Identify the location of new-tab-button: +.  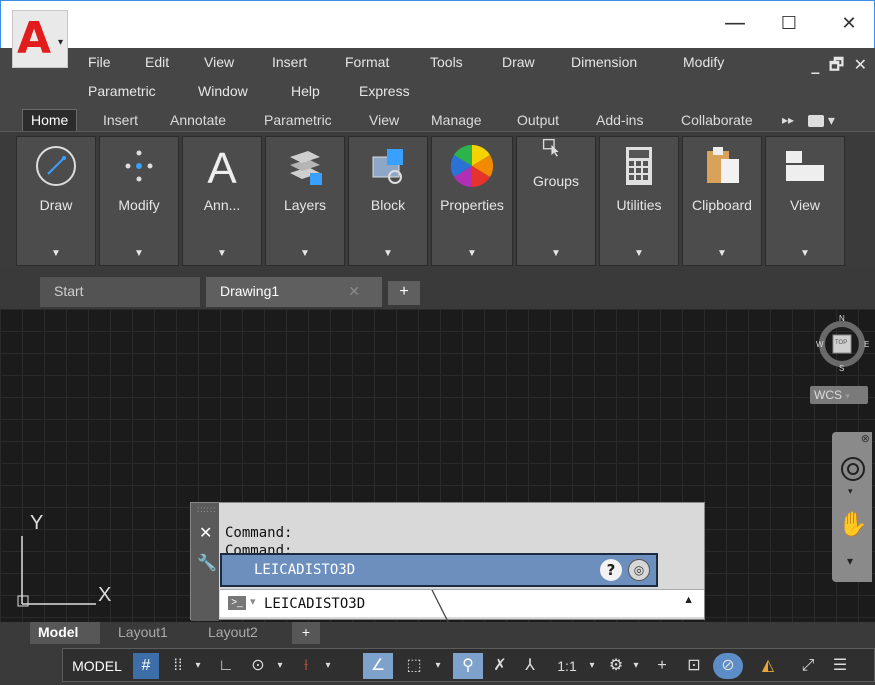
(404, 293).